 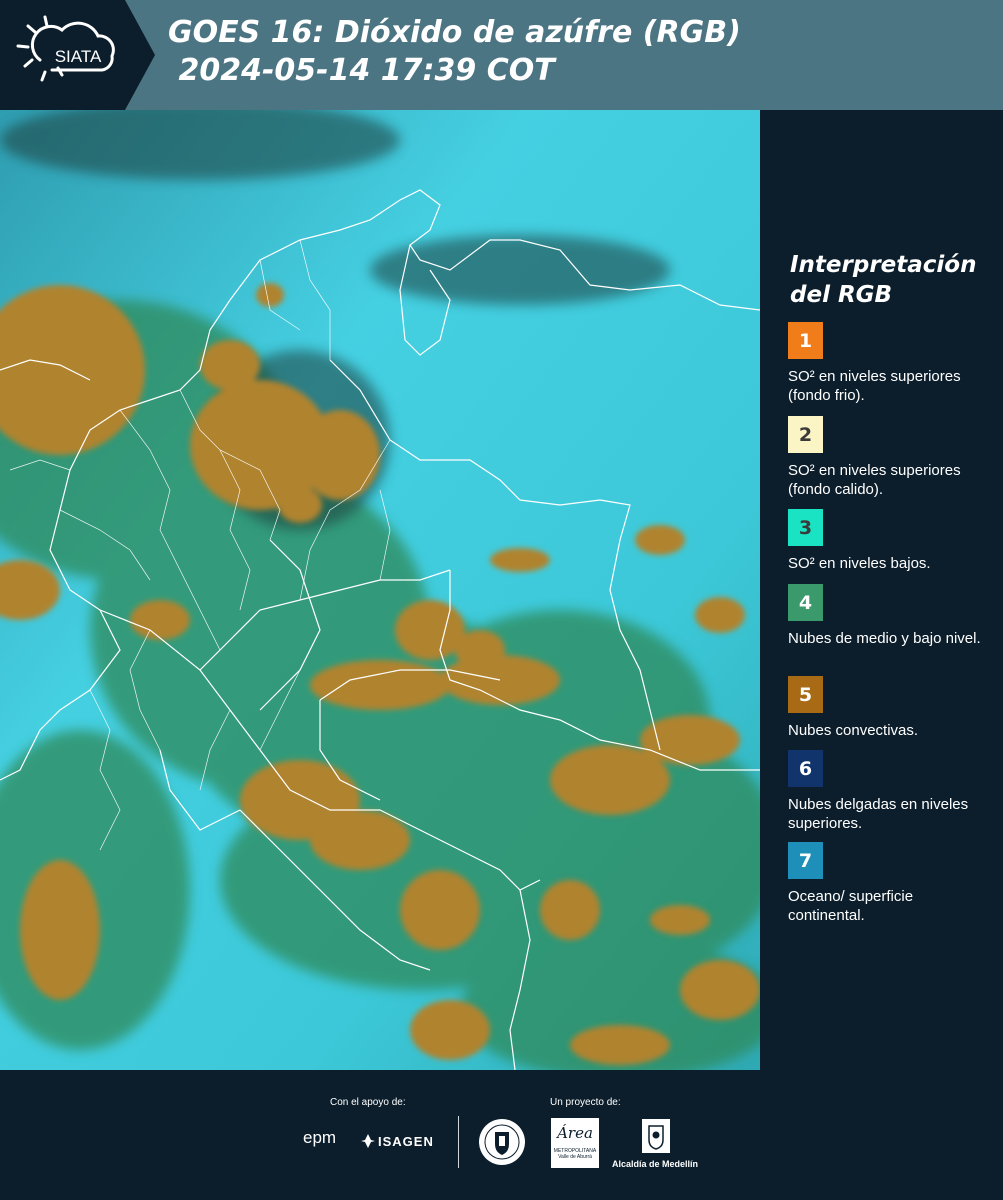 I want to click on project-label: Un proyecto de:, so click(x=585, y=1102).